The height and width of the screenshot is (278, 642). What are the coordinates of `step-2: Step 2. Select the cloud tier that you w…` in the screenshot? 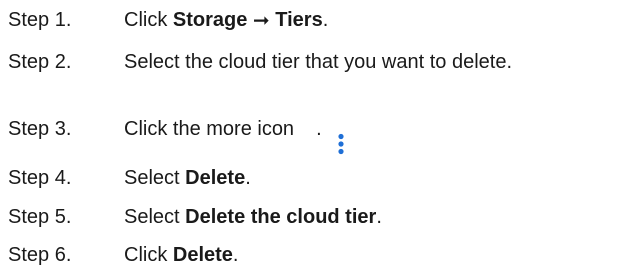 It's located at (321, 62).